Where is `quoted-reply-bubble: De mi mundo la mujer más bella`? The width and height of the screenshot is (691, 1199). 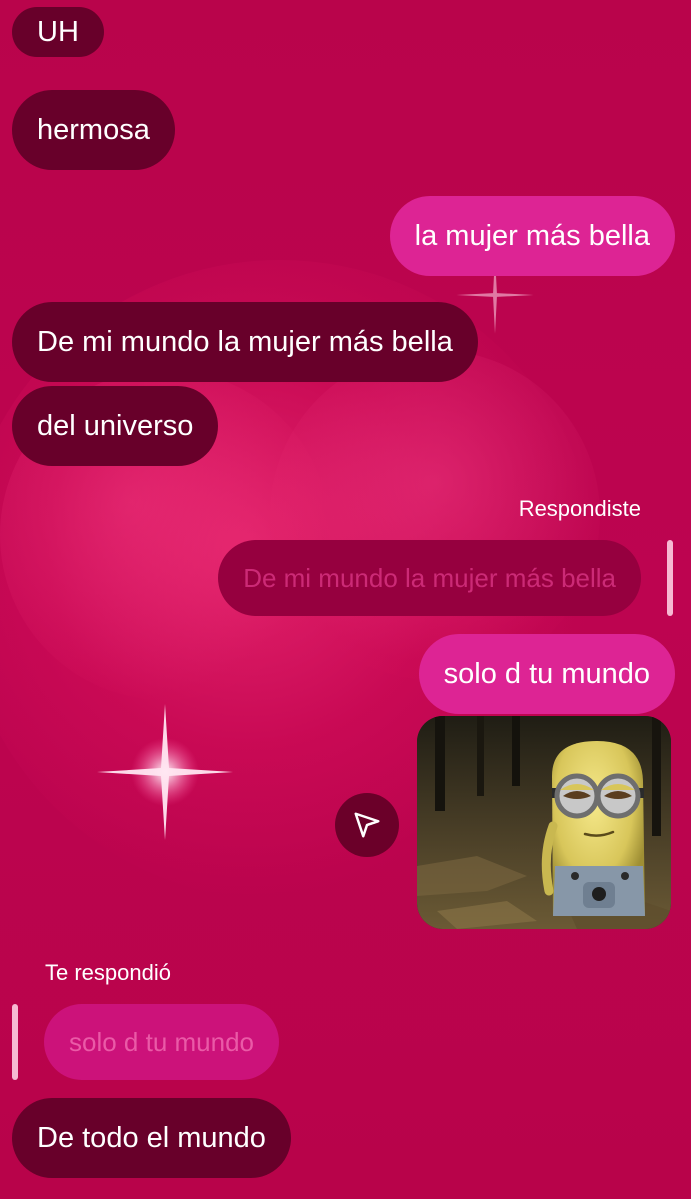 quoted-reply-bubble: De mi mundo la mujer más bella is located at coordinates (429, 578).